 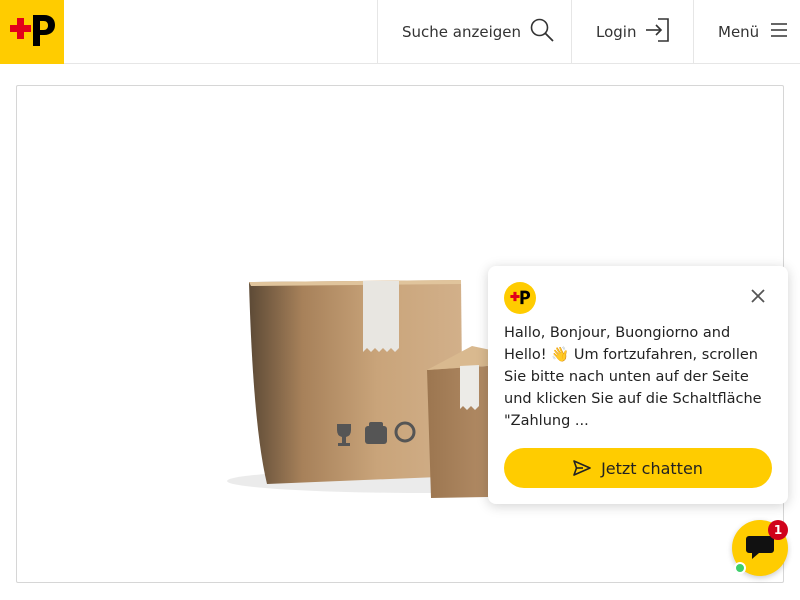 I want to click on swiss-post-logo-icon, so click(x=32, y=32).